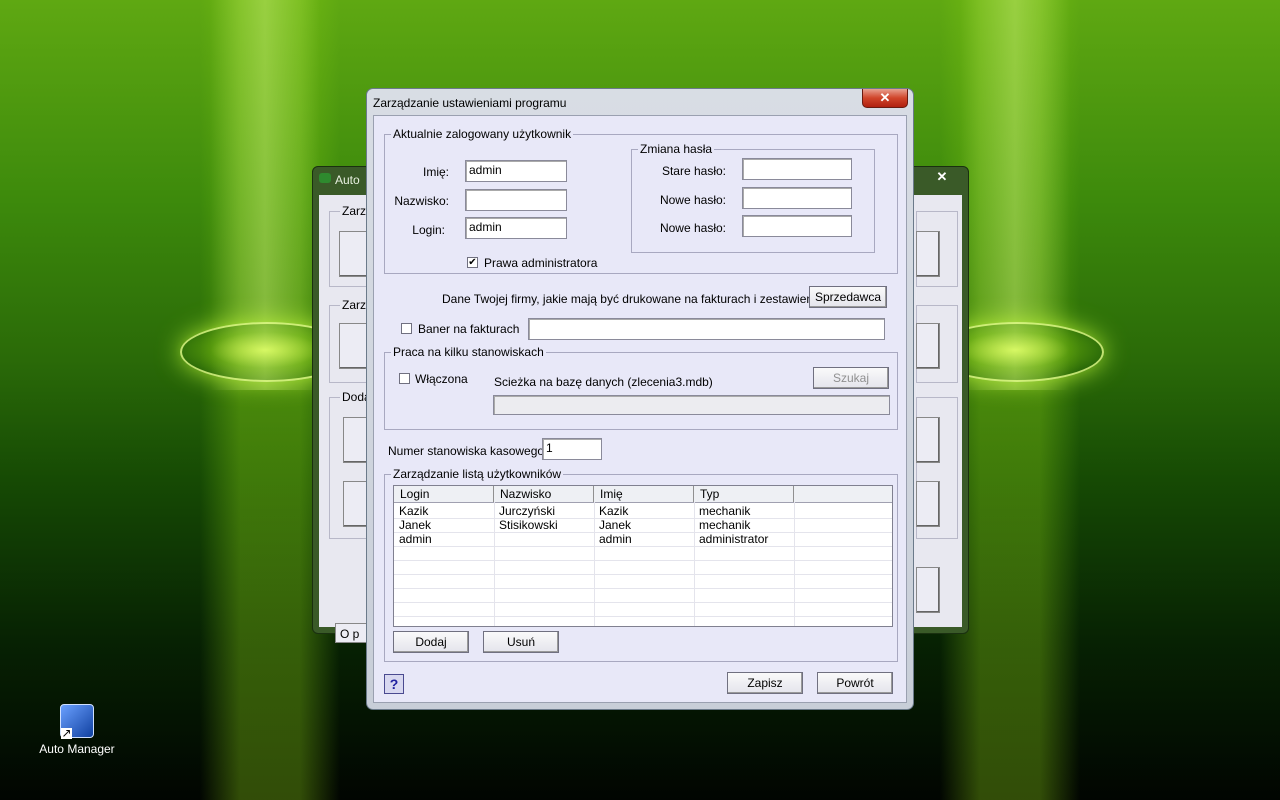 This screenshot has width=1280, height=800. I want to click on cell-last-name, so click(544, 539).